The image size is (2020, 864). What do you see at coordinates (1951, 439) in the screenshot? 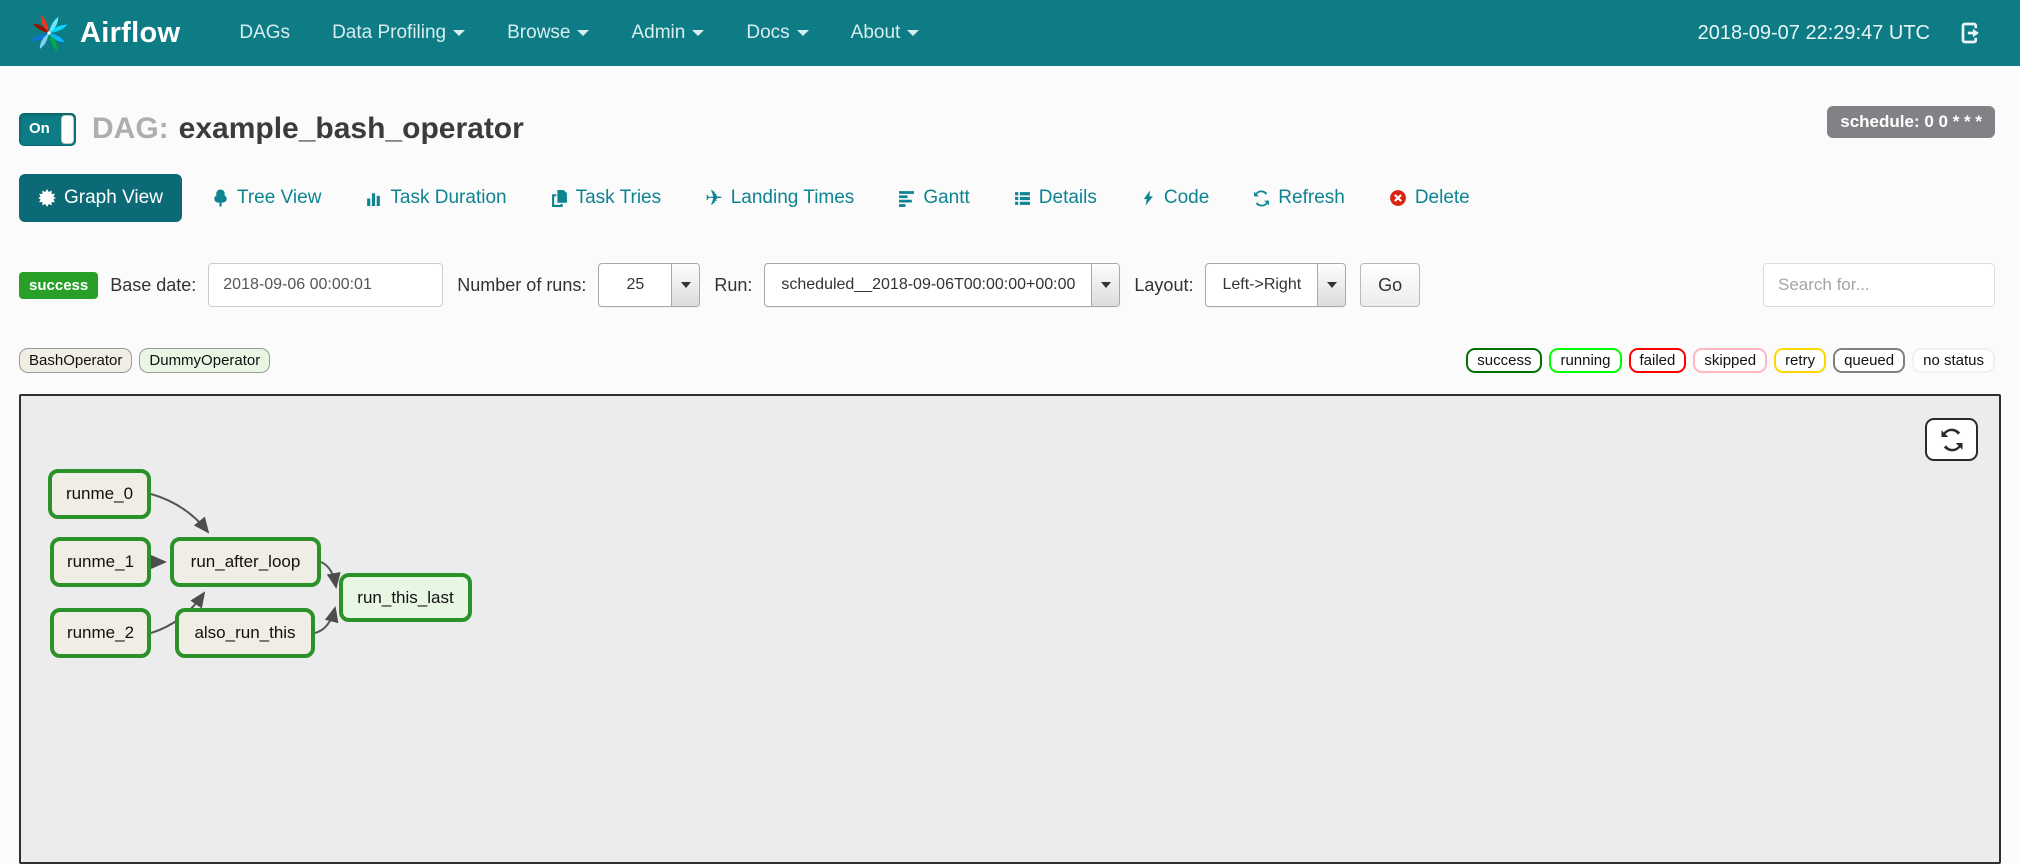
I see `graph-refresh-button` at bounding box center [1951, 439].